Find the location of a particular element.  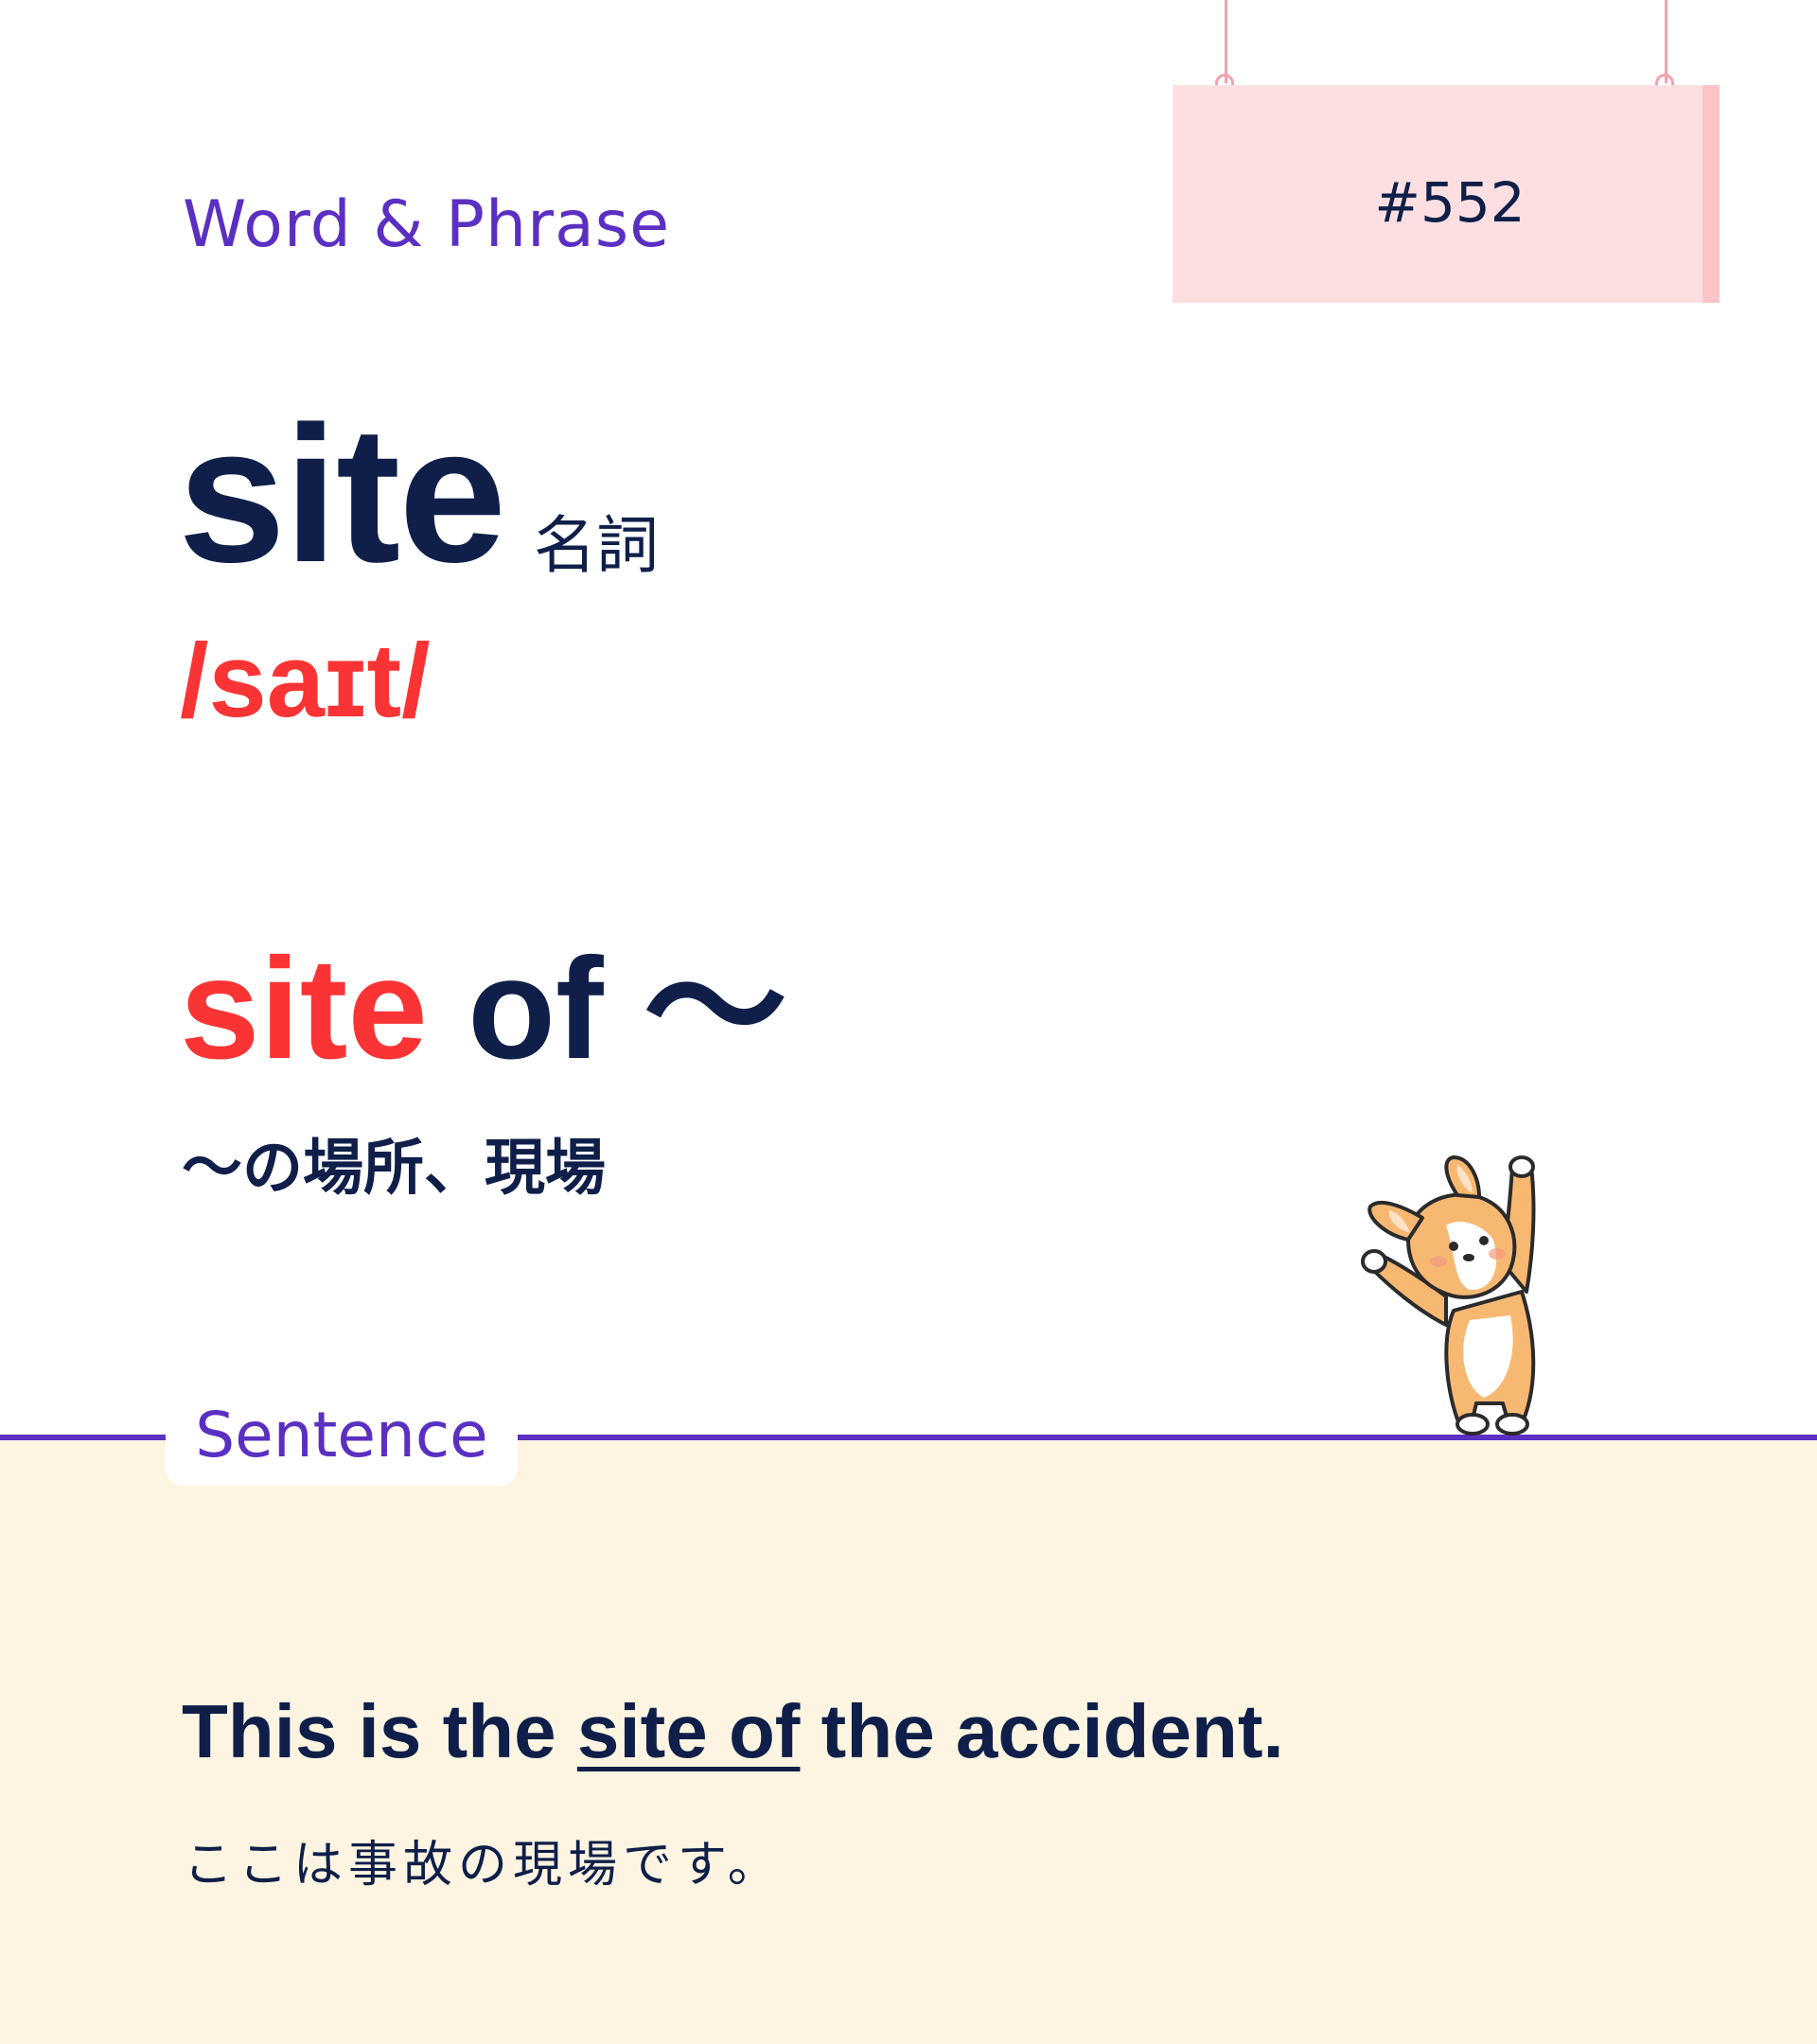

phrase-rest: of ～ is located at coordinates (607, 1008).